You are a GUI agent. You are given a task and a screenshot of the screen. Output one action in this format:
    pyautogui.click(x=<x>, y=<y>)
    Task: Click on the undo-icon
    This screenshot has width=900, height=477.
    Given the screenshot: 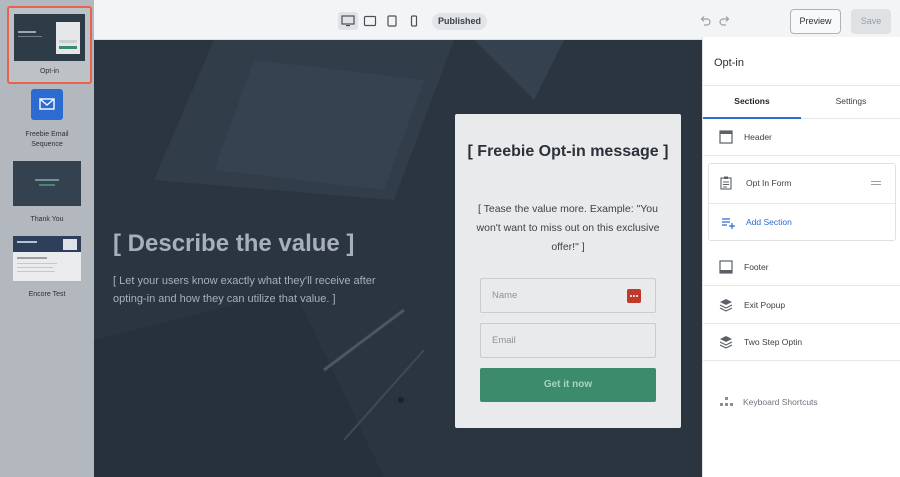 What is the action you would take?
    pyautogui.click(x=705, y=21)
    